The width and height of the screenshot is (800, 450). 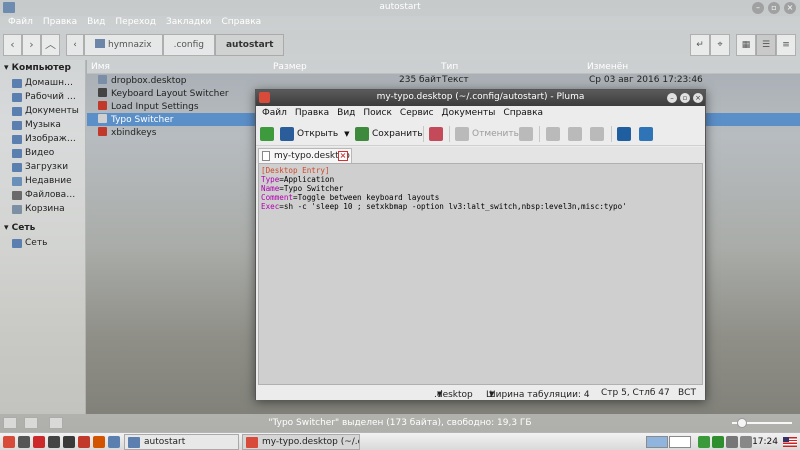 I want to click on opera-launcher-icon, so click(x=39, y=442).